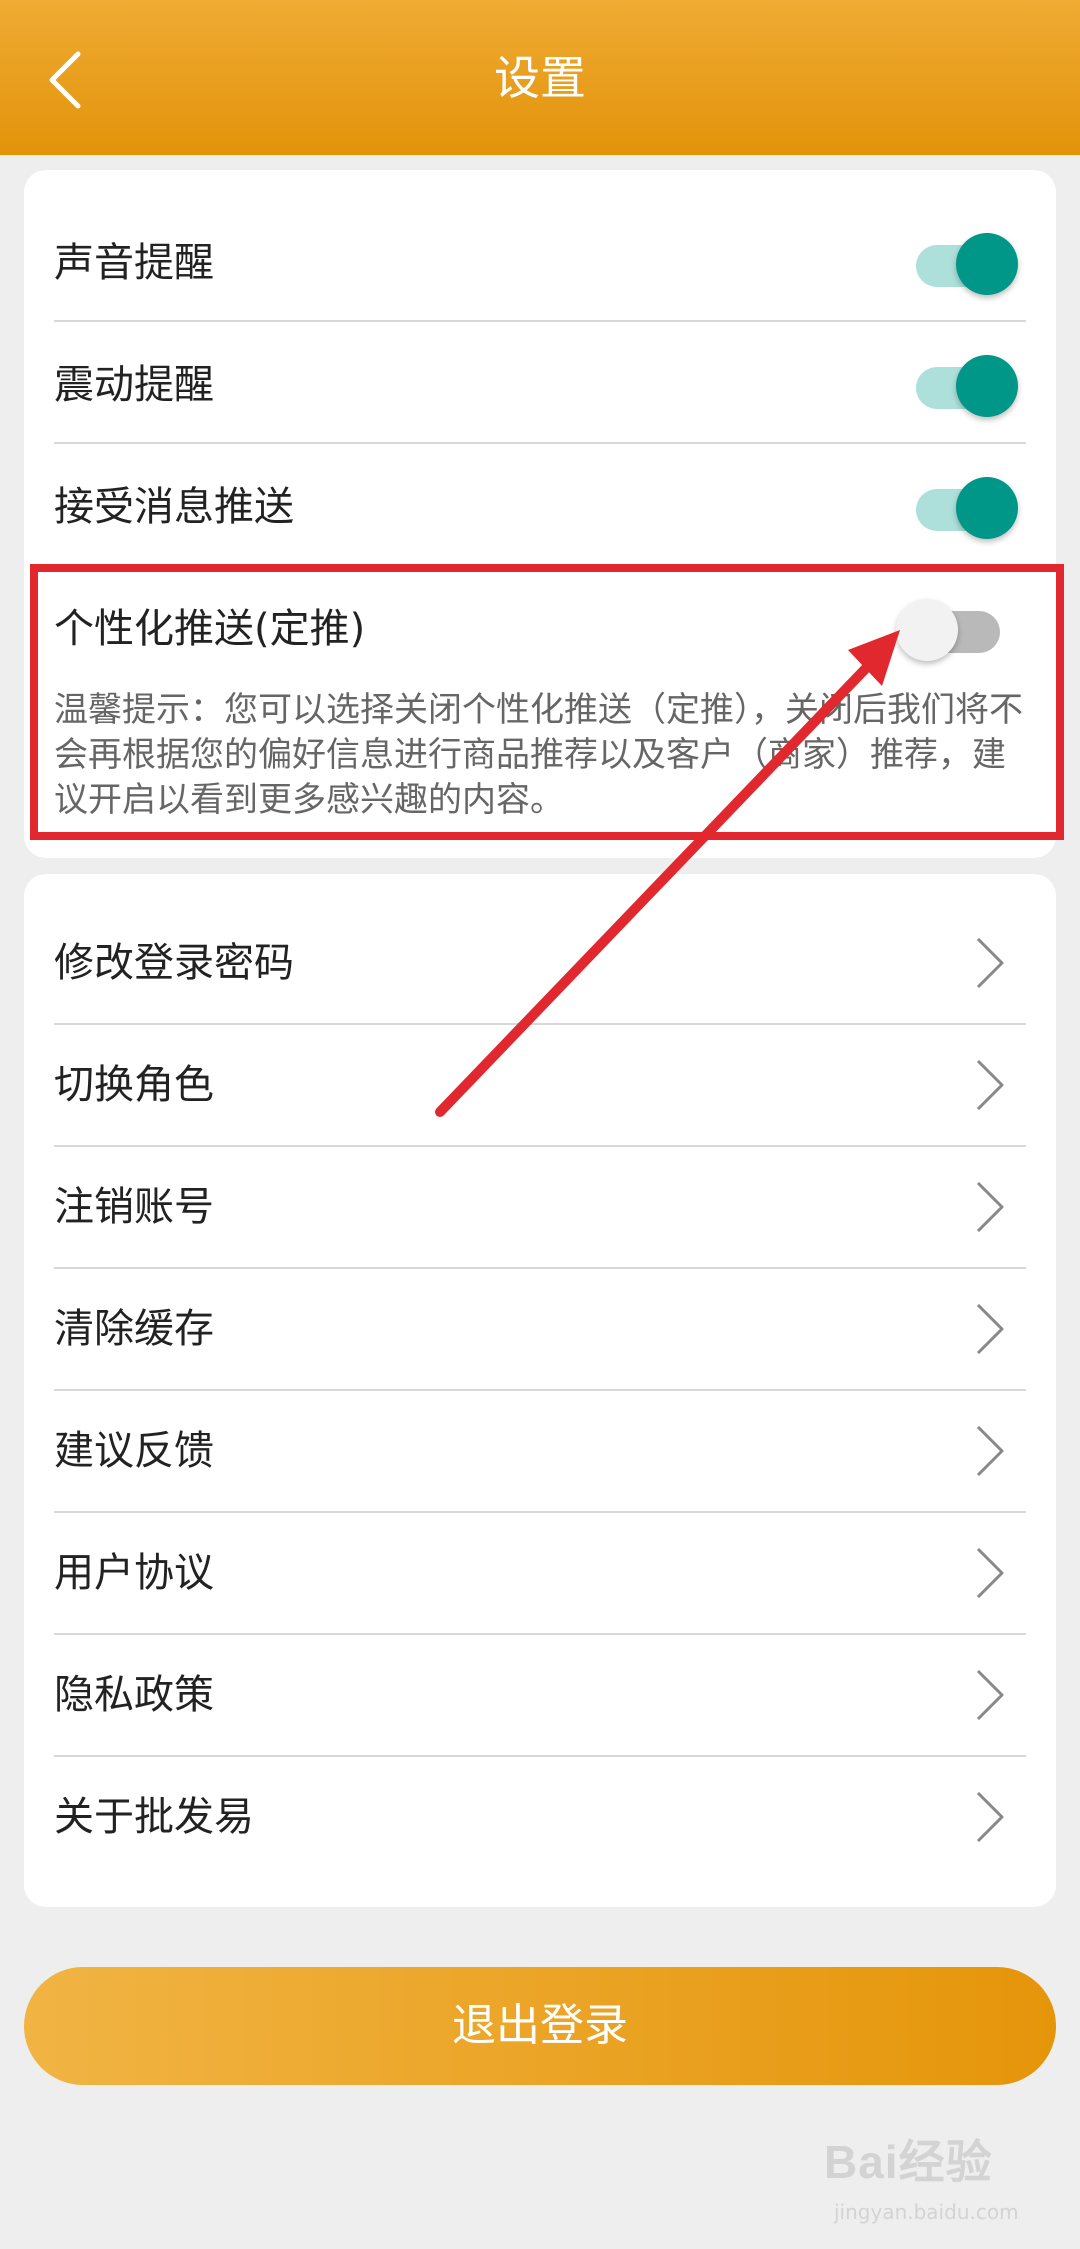 The image size is (1080, 2249). I want to click on menu-item: 关于批发易, so click(555, 1817).